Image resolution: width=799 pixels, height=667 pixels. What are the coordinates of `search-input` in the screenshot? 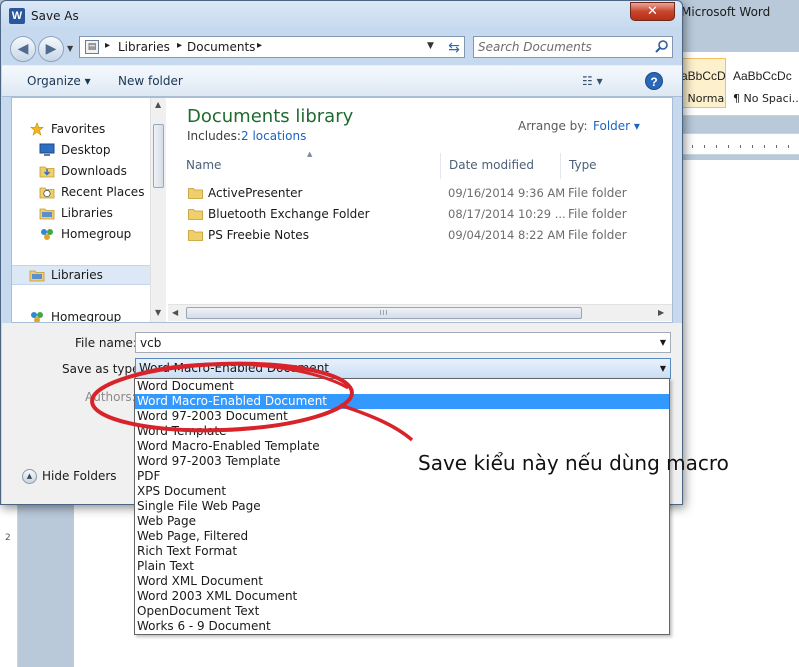 It's located at (563, 47).